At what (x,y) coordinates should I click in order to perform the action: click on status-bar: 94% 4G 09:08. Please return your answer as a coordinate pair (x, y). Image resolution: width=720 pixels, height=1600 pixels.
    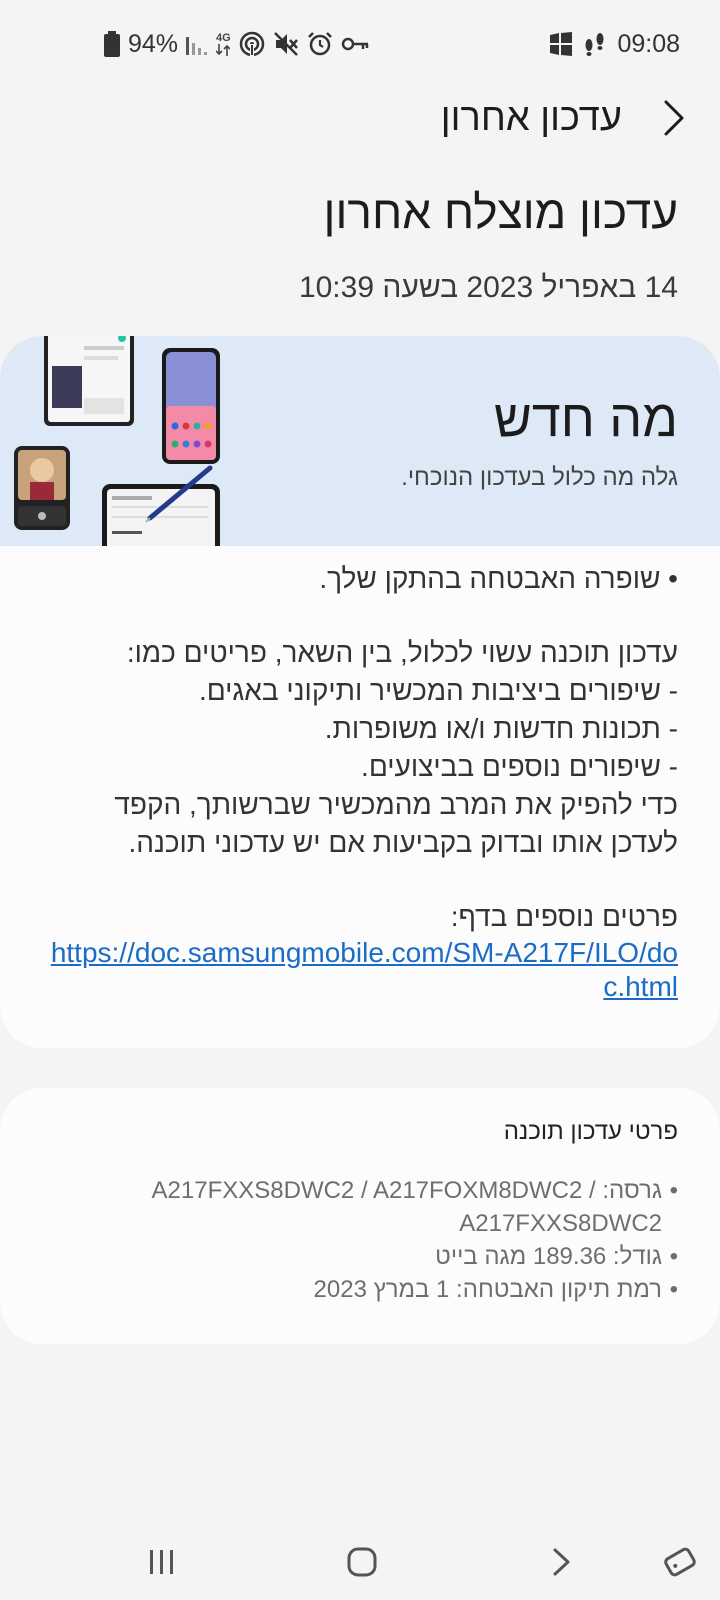
    Looking at the image, I should click on (360, 44).